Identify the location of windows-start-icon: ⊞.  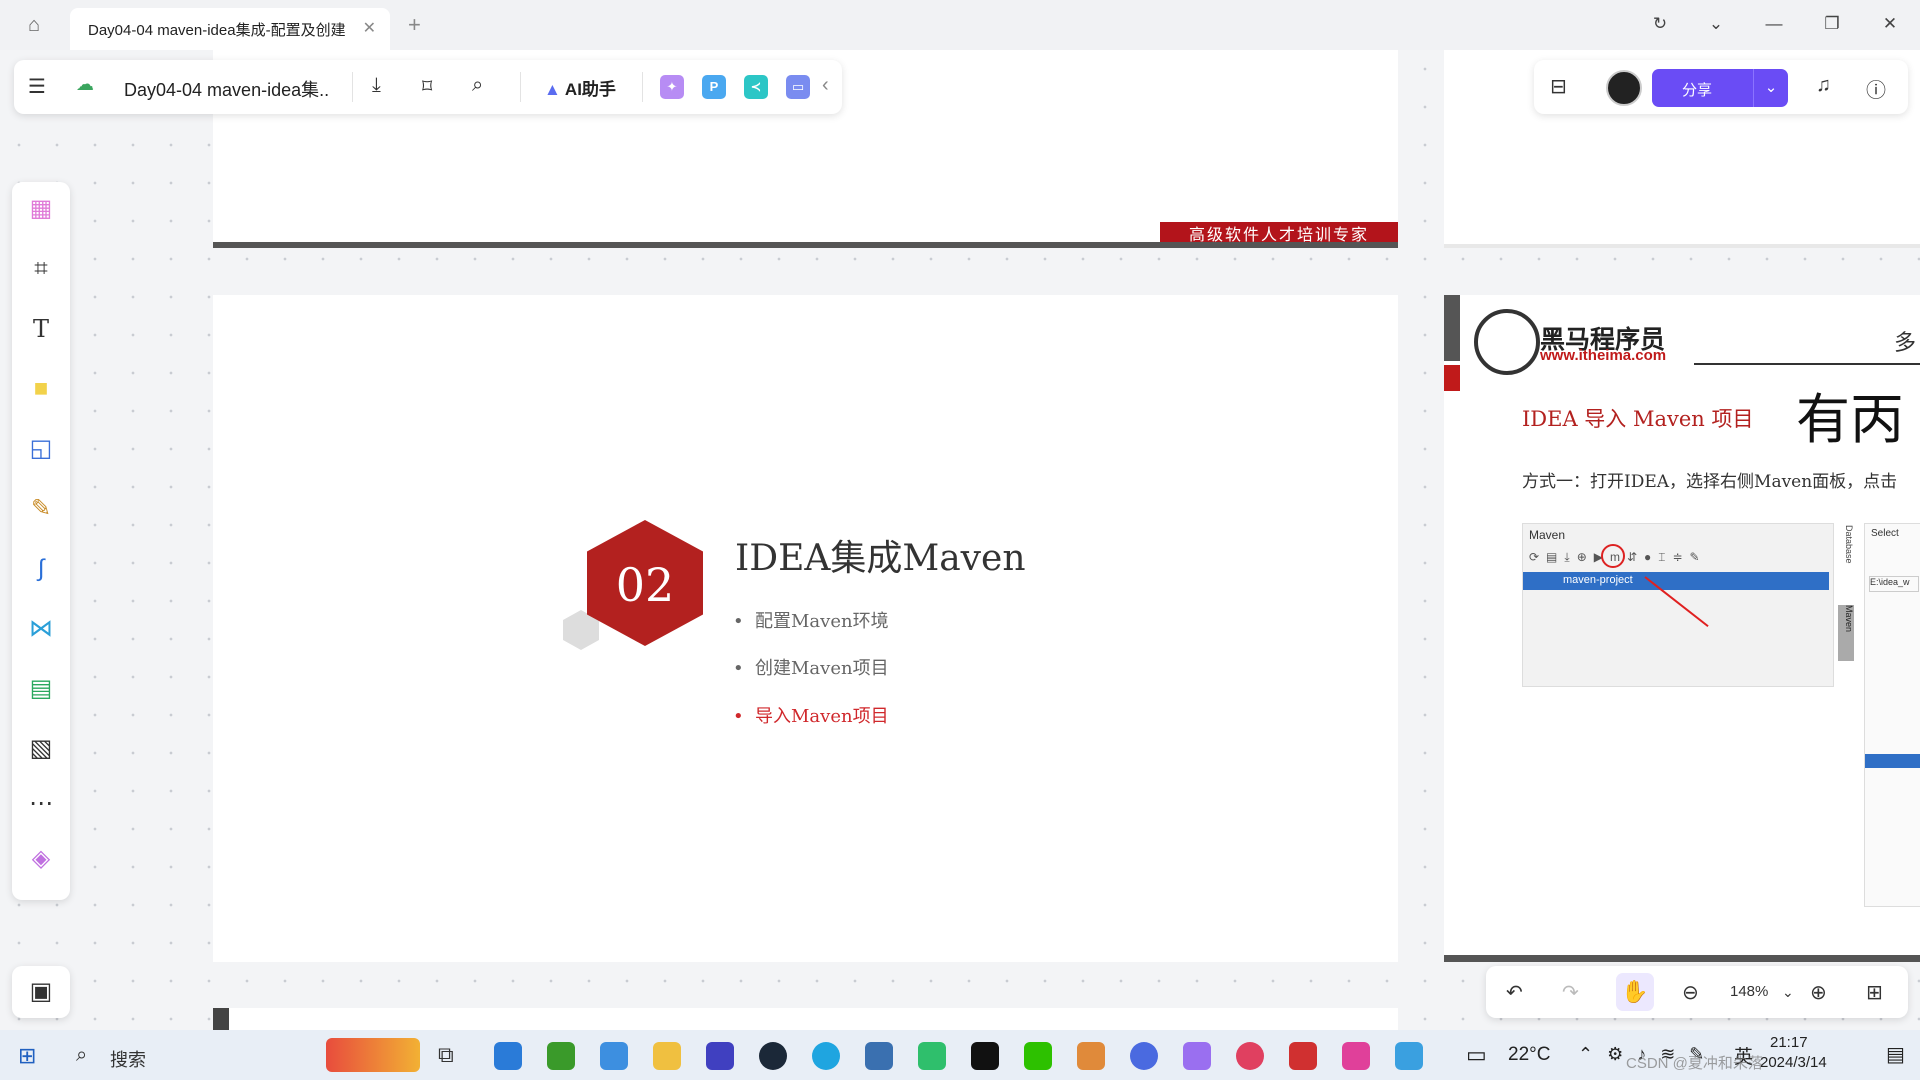
(27, 1056).